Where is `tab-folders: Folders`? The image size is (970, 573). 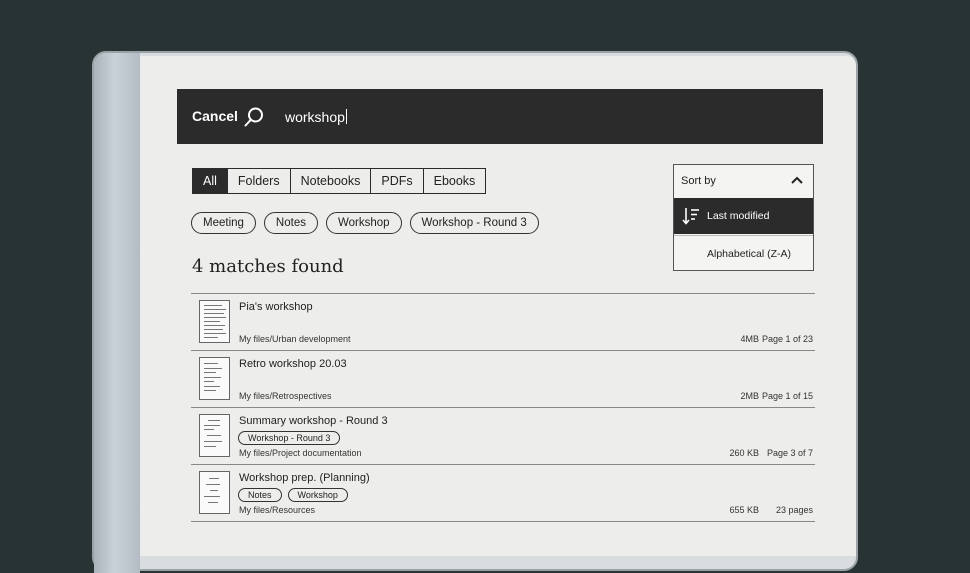
tab-folders: Folders is located at coordinates (258, 181).